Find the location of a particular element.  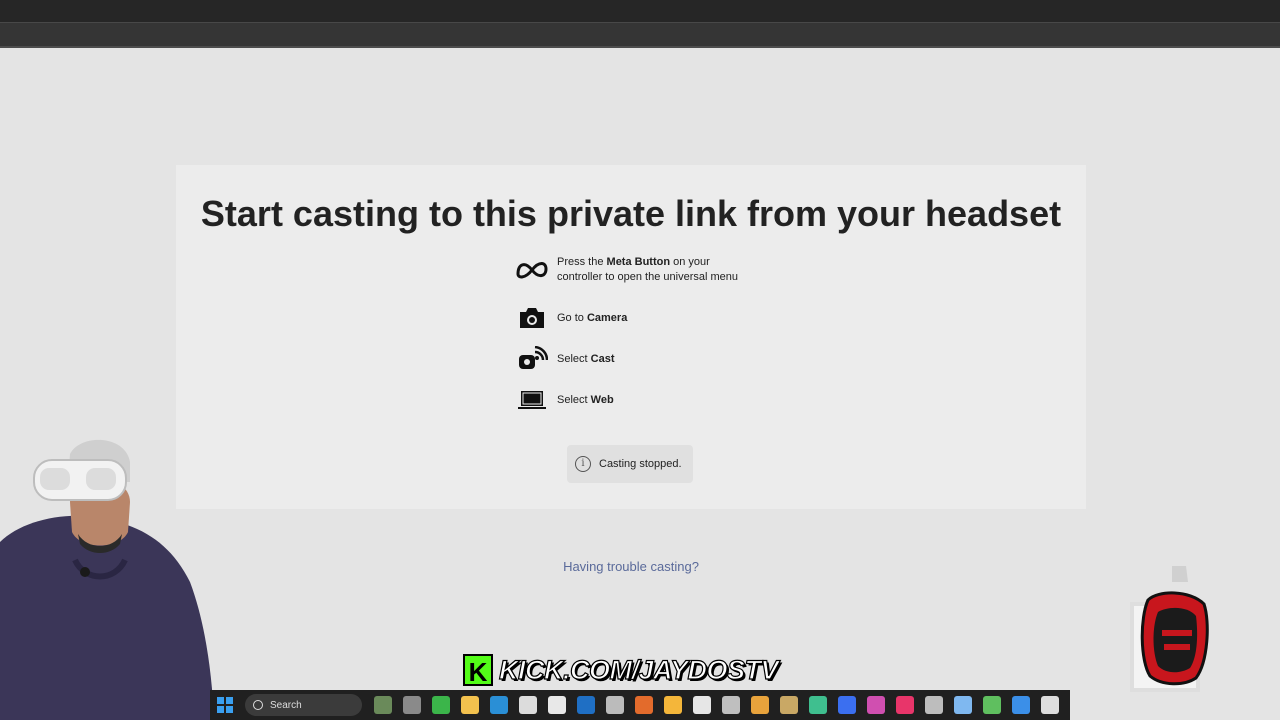

webcam-overlay is located at coordinates (107, 579).